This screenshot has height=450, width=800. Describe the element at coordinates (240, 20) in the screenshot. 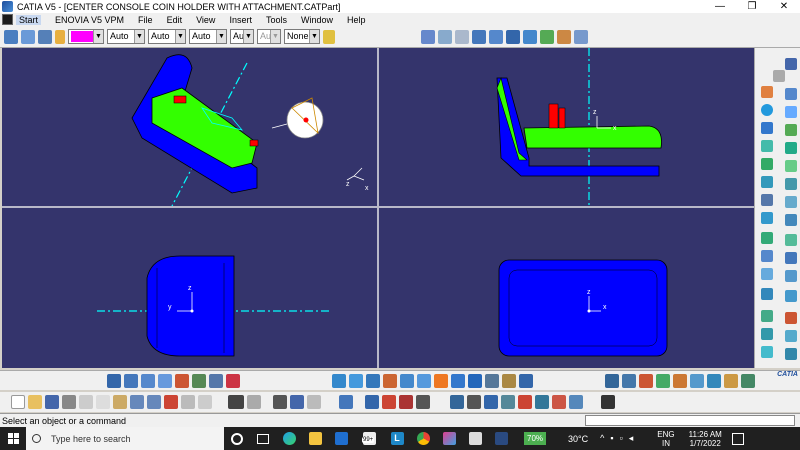

I see `menu-insert: Insert` at that location.